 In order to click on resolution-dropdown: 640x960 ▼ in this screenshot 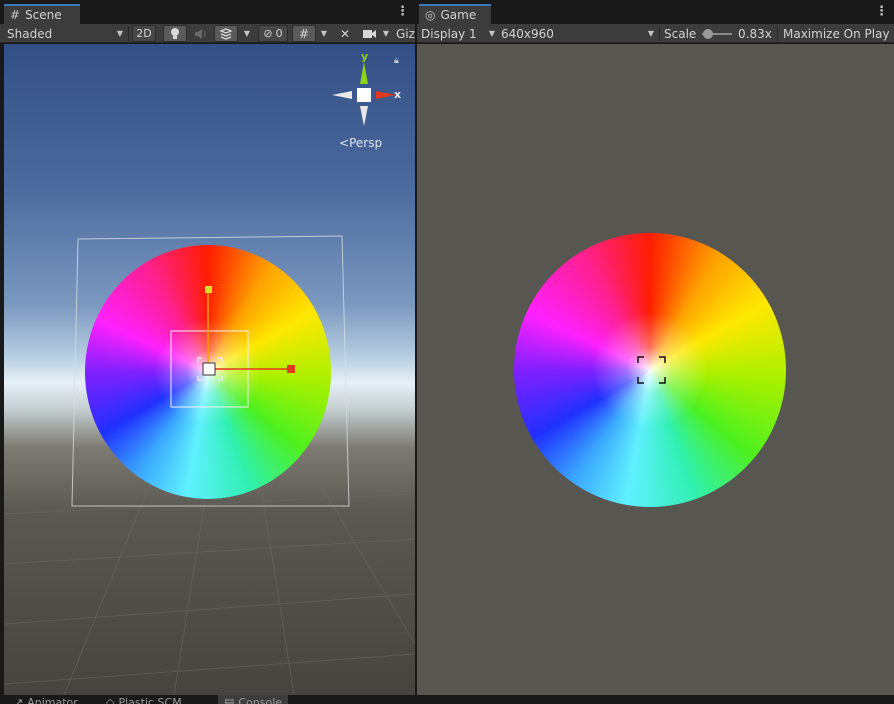, I will do `click(577, 33)`.